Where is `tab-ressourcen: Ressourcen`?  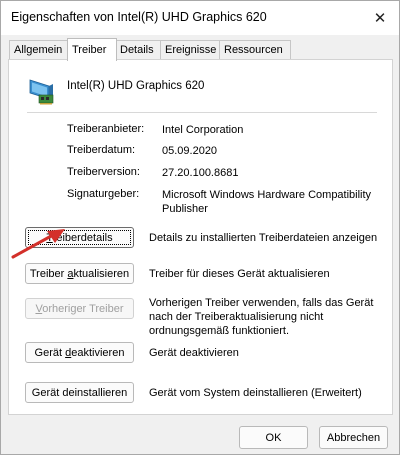
tab-ressourcen: Ressourcen is located at coordinates (255, 50).